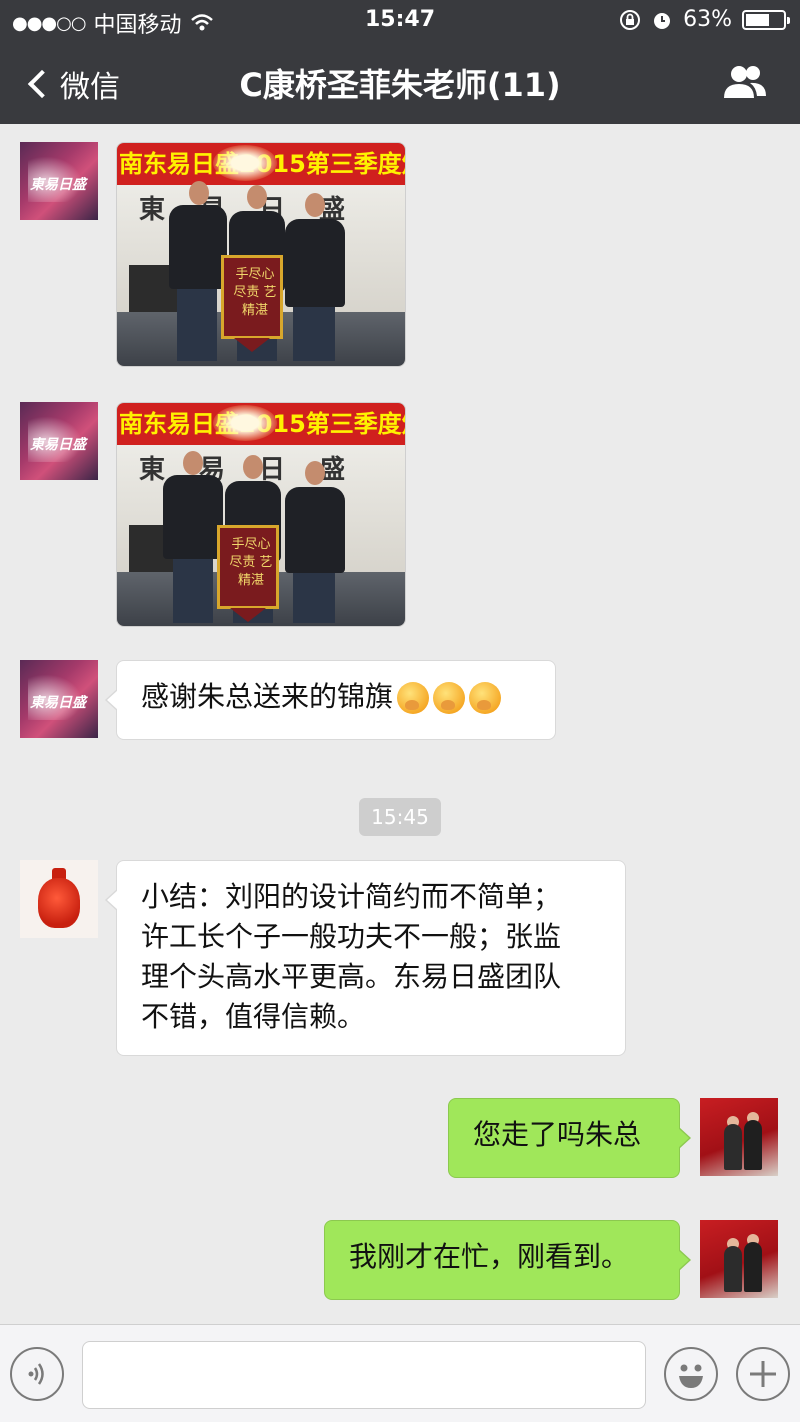 The image size is (800, 1422). I want to click on message-text: 感谢朱总送来的锦旗, so click(267, 696).